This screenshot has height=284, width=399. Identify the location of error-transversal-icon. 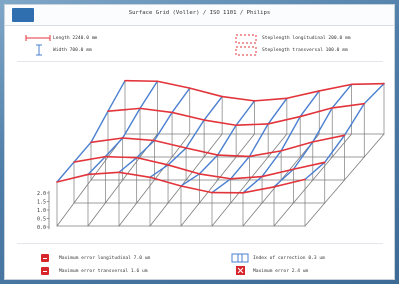
(45, 271).